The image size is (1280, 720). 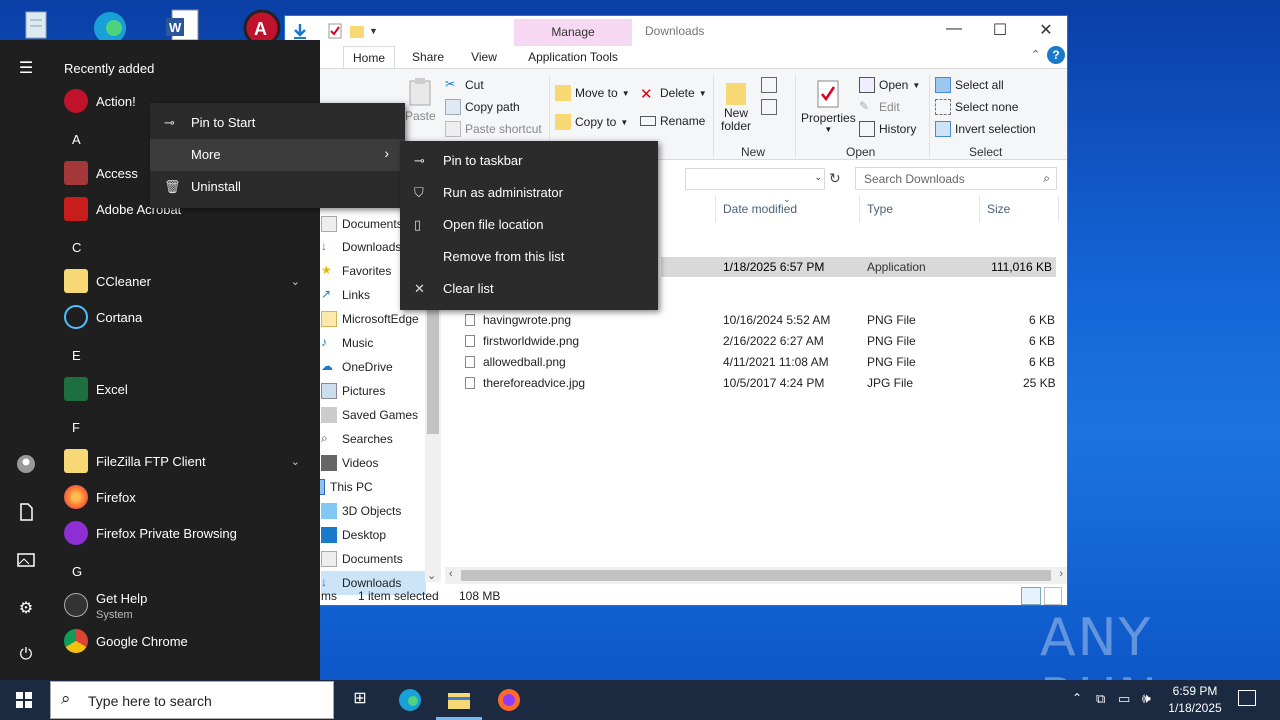 What do you see at coordinates (672, 121) in the screenshot?
I see `rename-button: Rename` at bounding box center [672, 121].